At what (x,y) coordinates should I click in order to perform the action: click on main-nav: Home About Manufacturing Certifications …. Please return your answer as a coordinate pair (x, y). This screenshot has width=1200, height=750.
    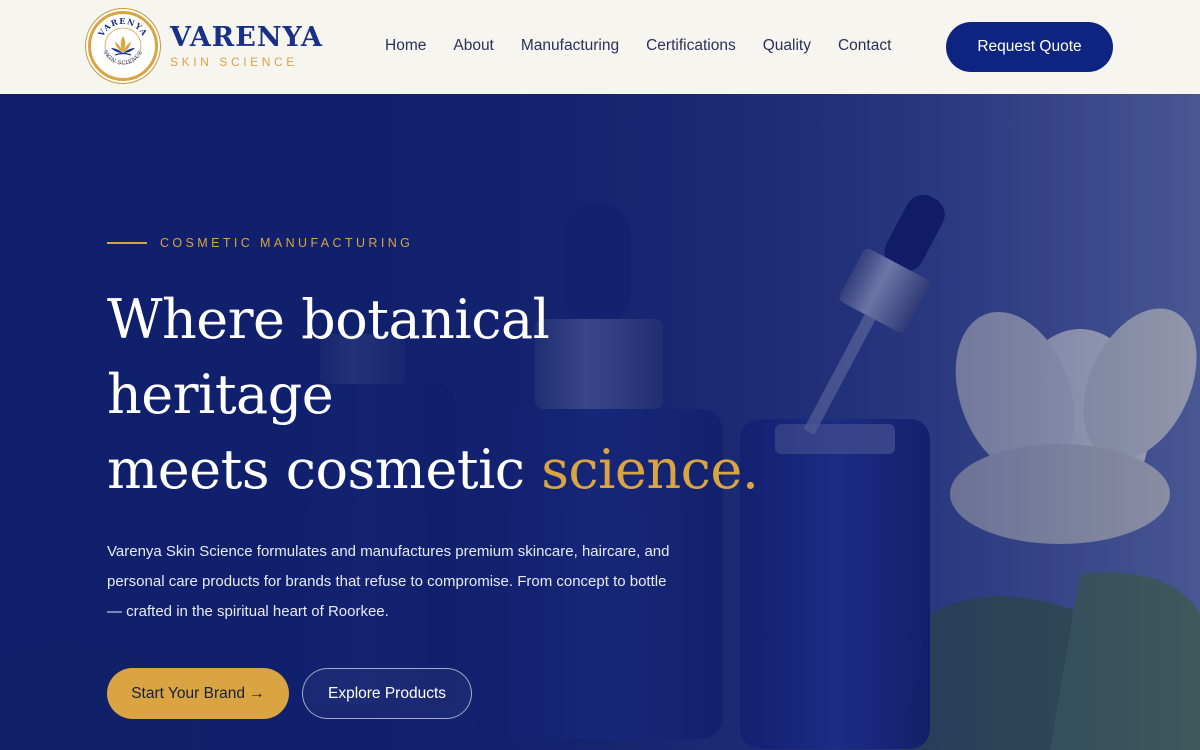
    Looking at the image, I should click on (638, 46).